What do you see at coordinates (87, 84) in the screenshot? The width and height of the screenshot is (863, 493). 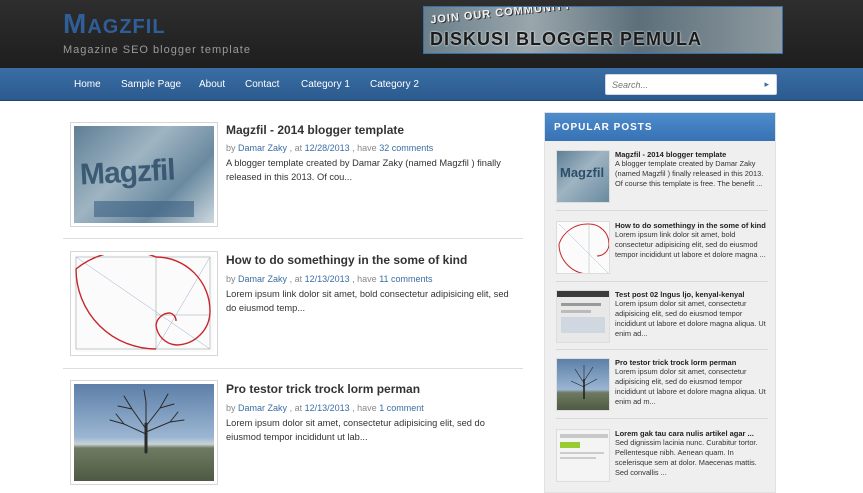 I see `nav-home: Home` at bounding box center [87, 84].